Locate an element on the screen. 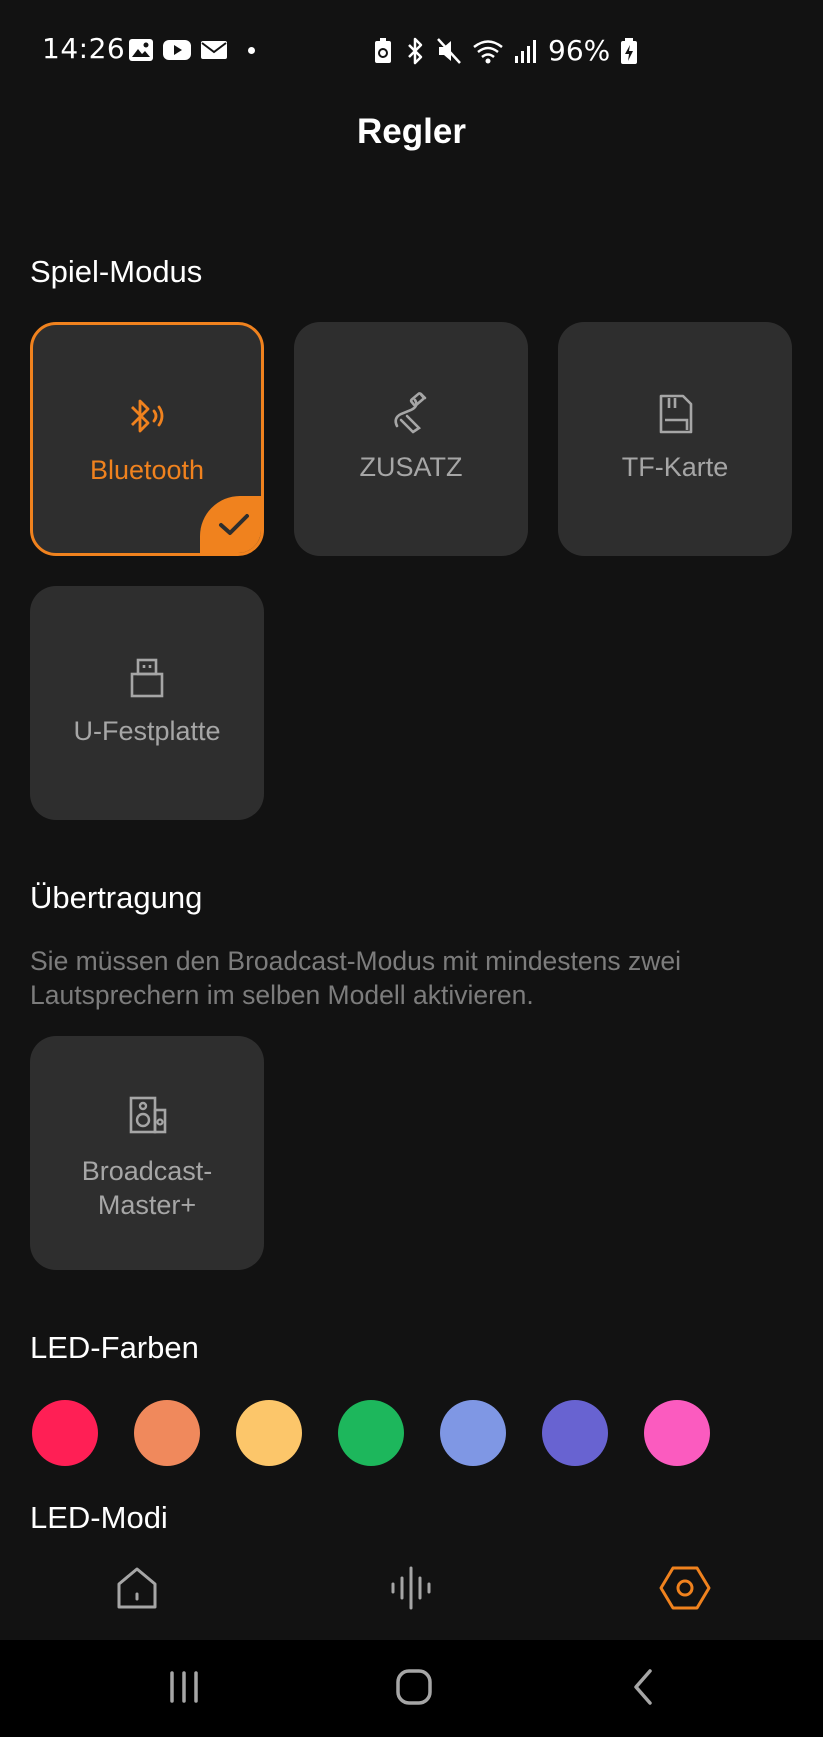 This screenshot has height=1737, width=823. led-colors-title: LED-Farben is located at coordinates (114, 1347).